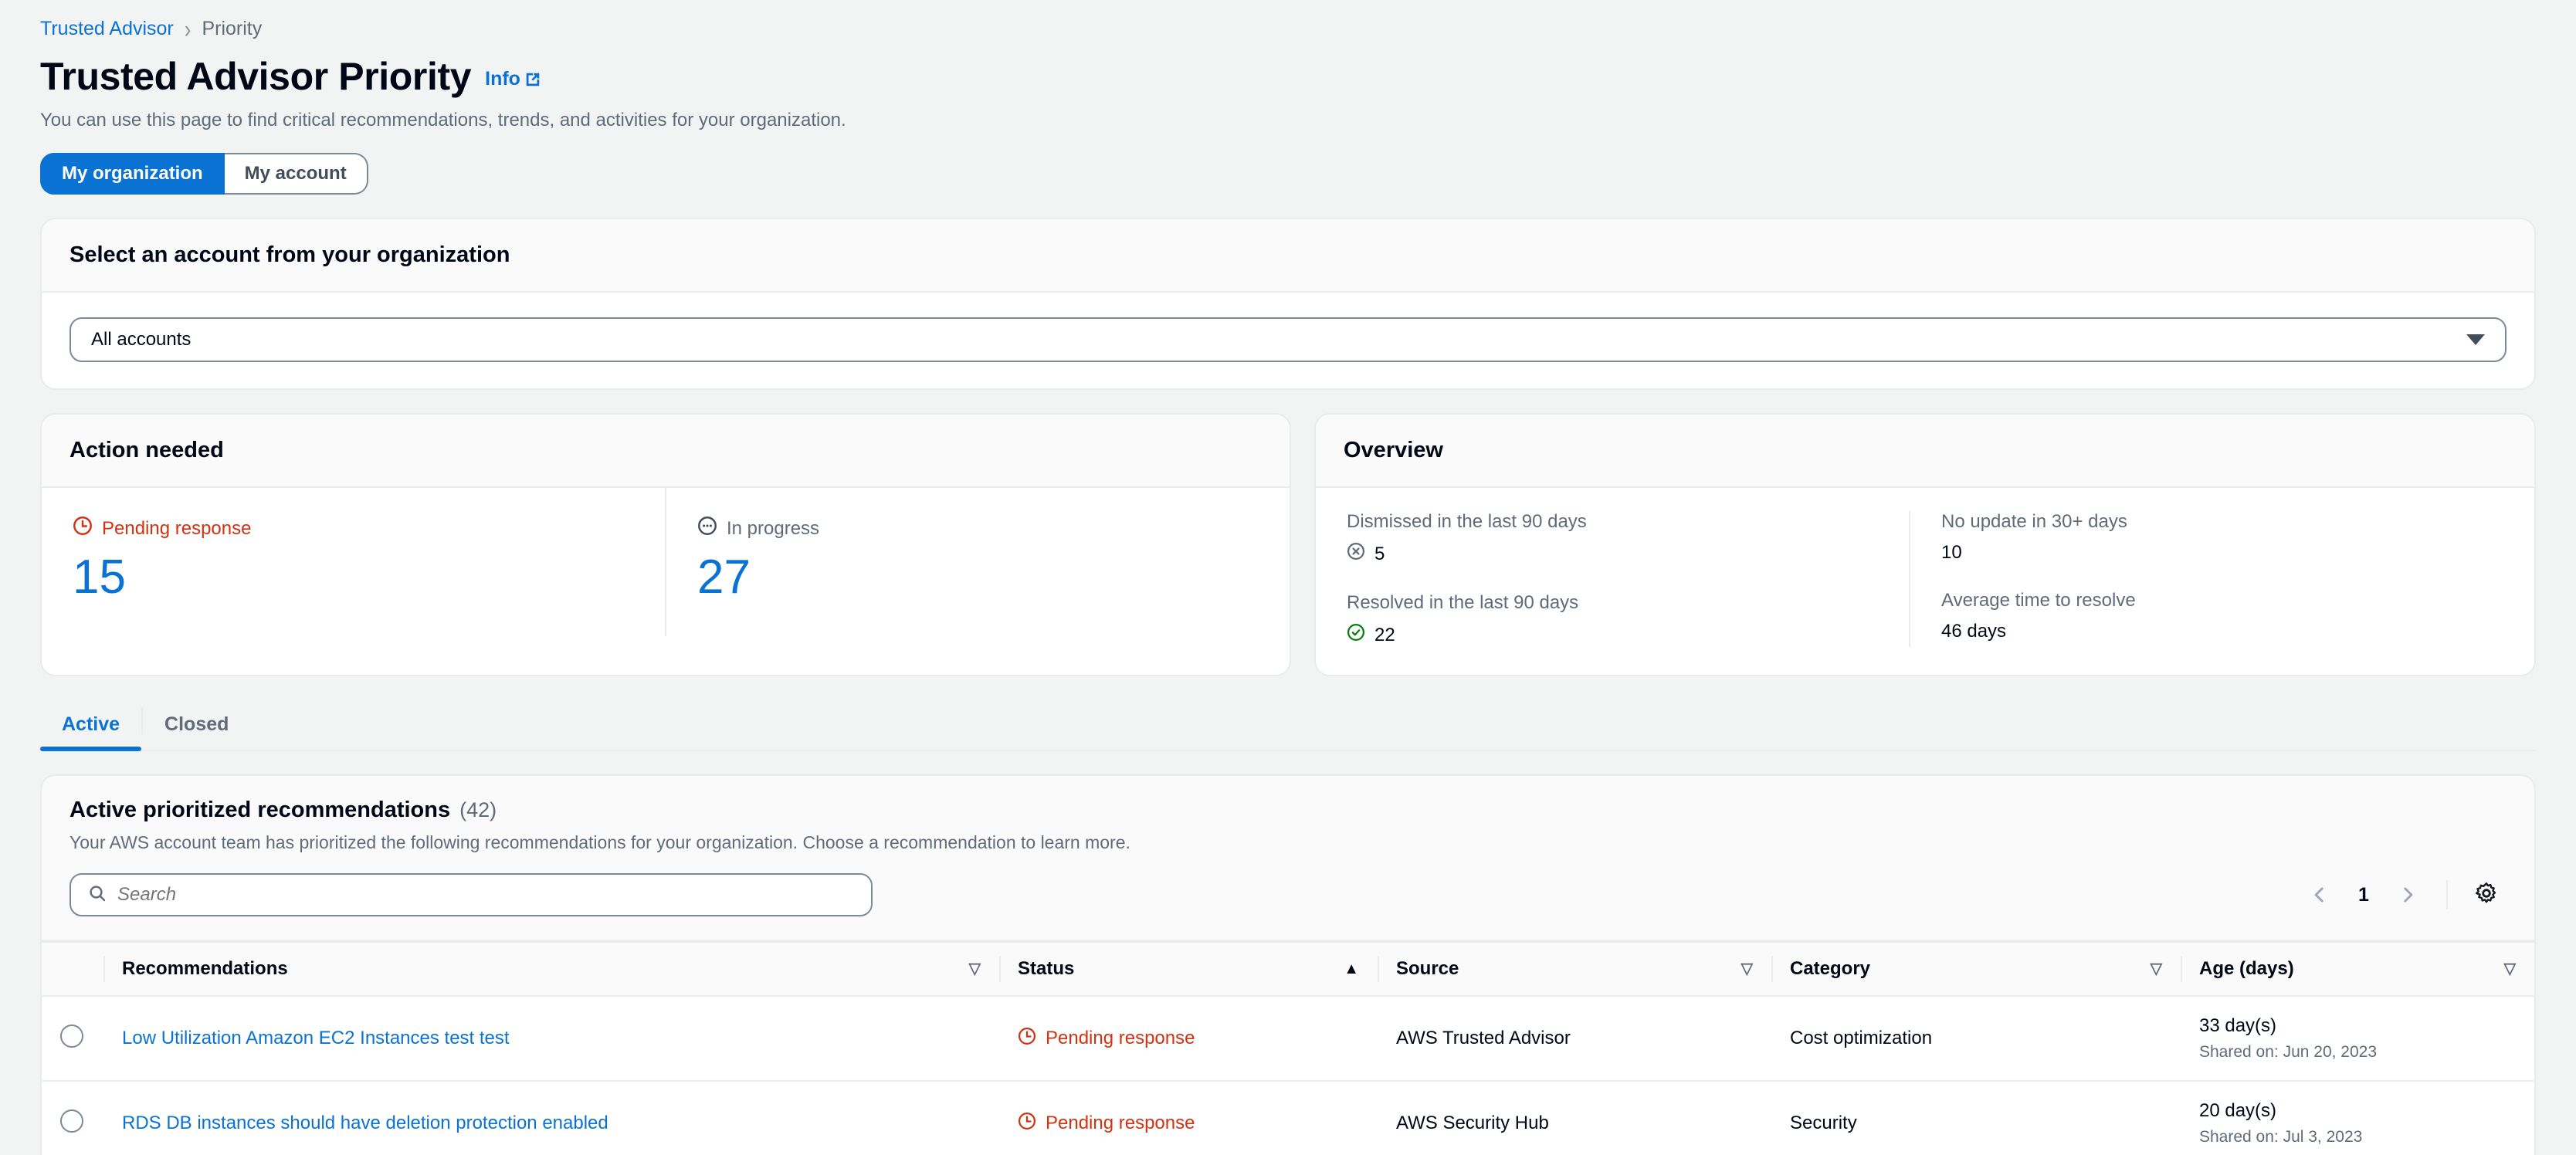 This screenshot has width=2576, height=1155. I want to click on column-source: Source ▽, so click(1574, 969).